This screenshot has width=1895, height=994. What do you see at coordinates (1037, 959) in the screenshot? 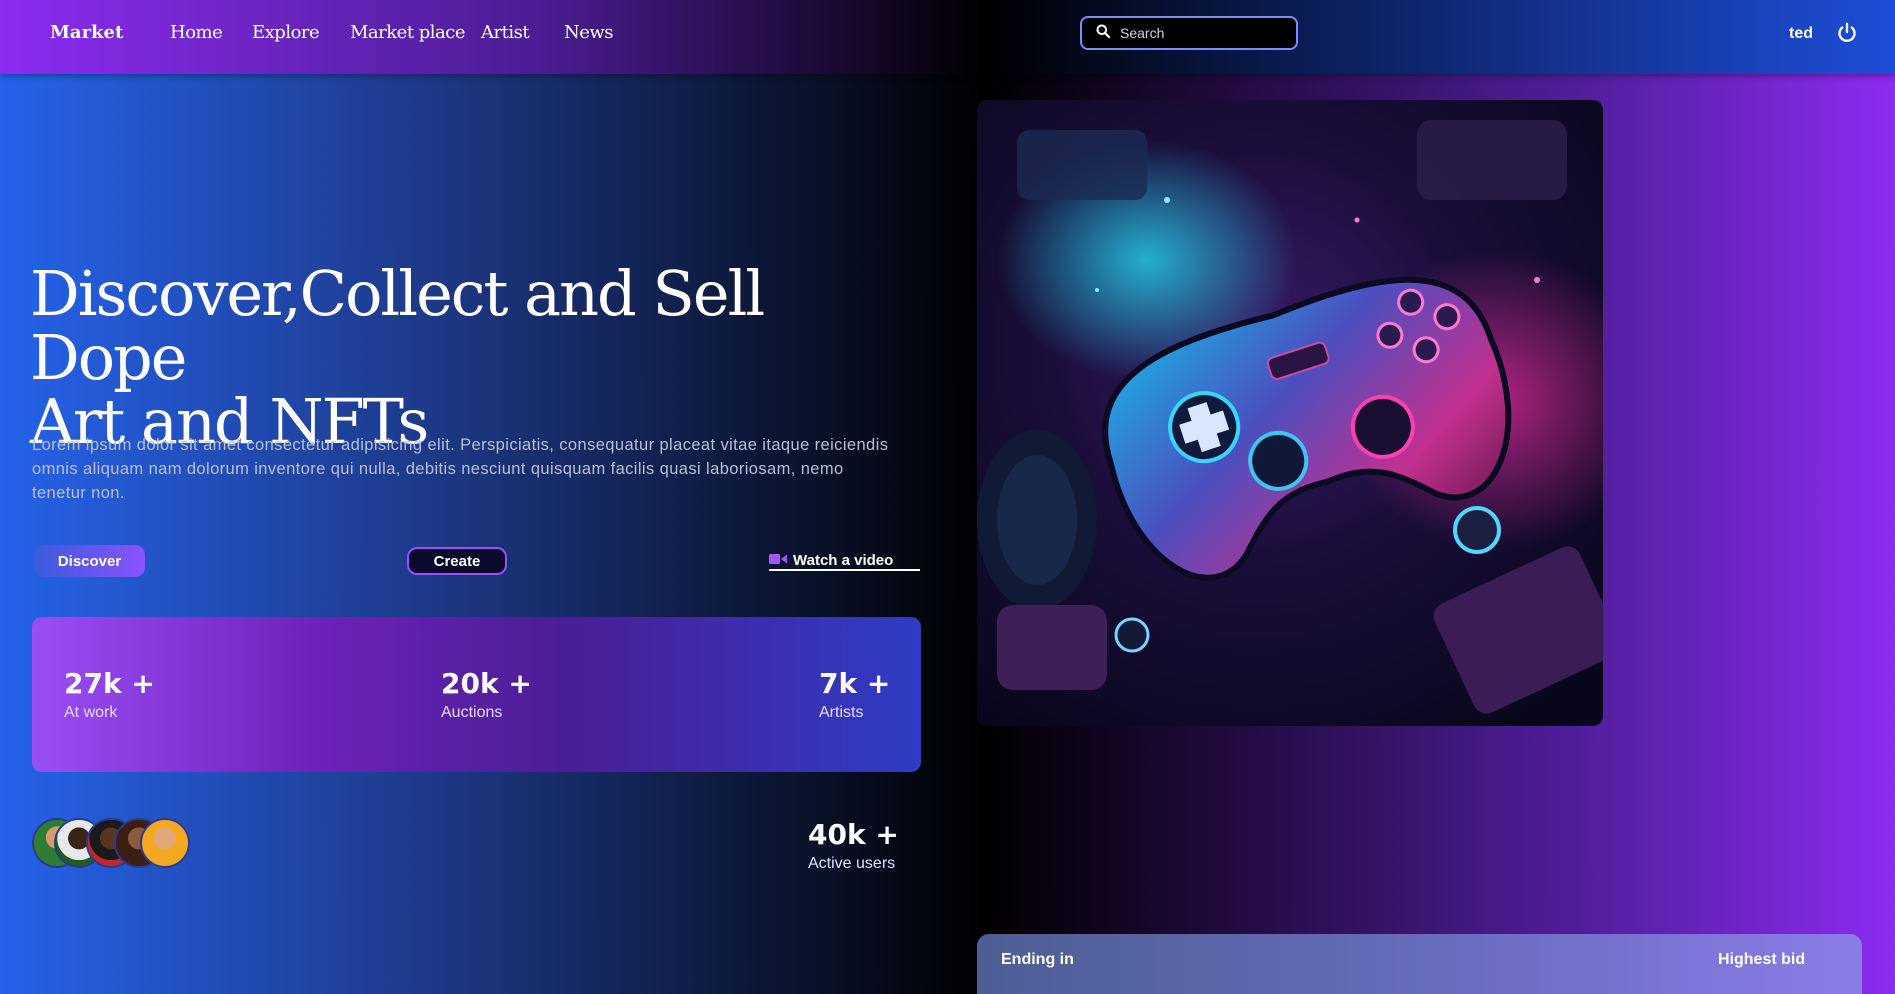
I see `ending-in-label: Ending in` at bounding box center [1037, 959].